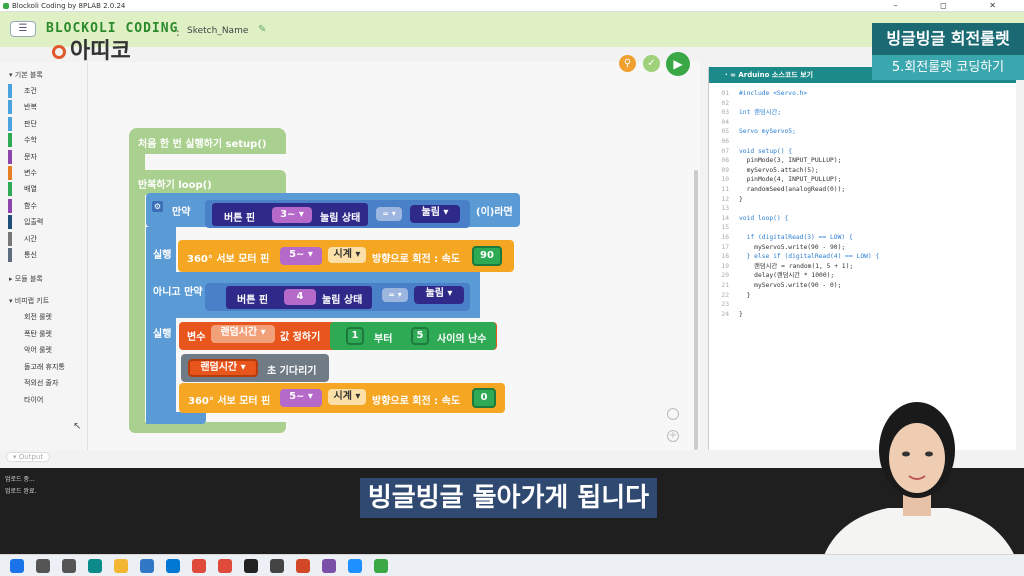 The height and width of the screenshot is (576, 1024). I want to click on folder-icon, so click(121, 566).